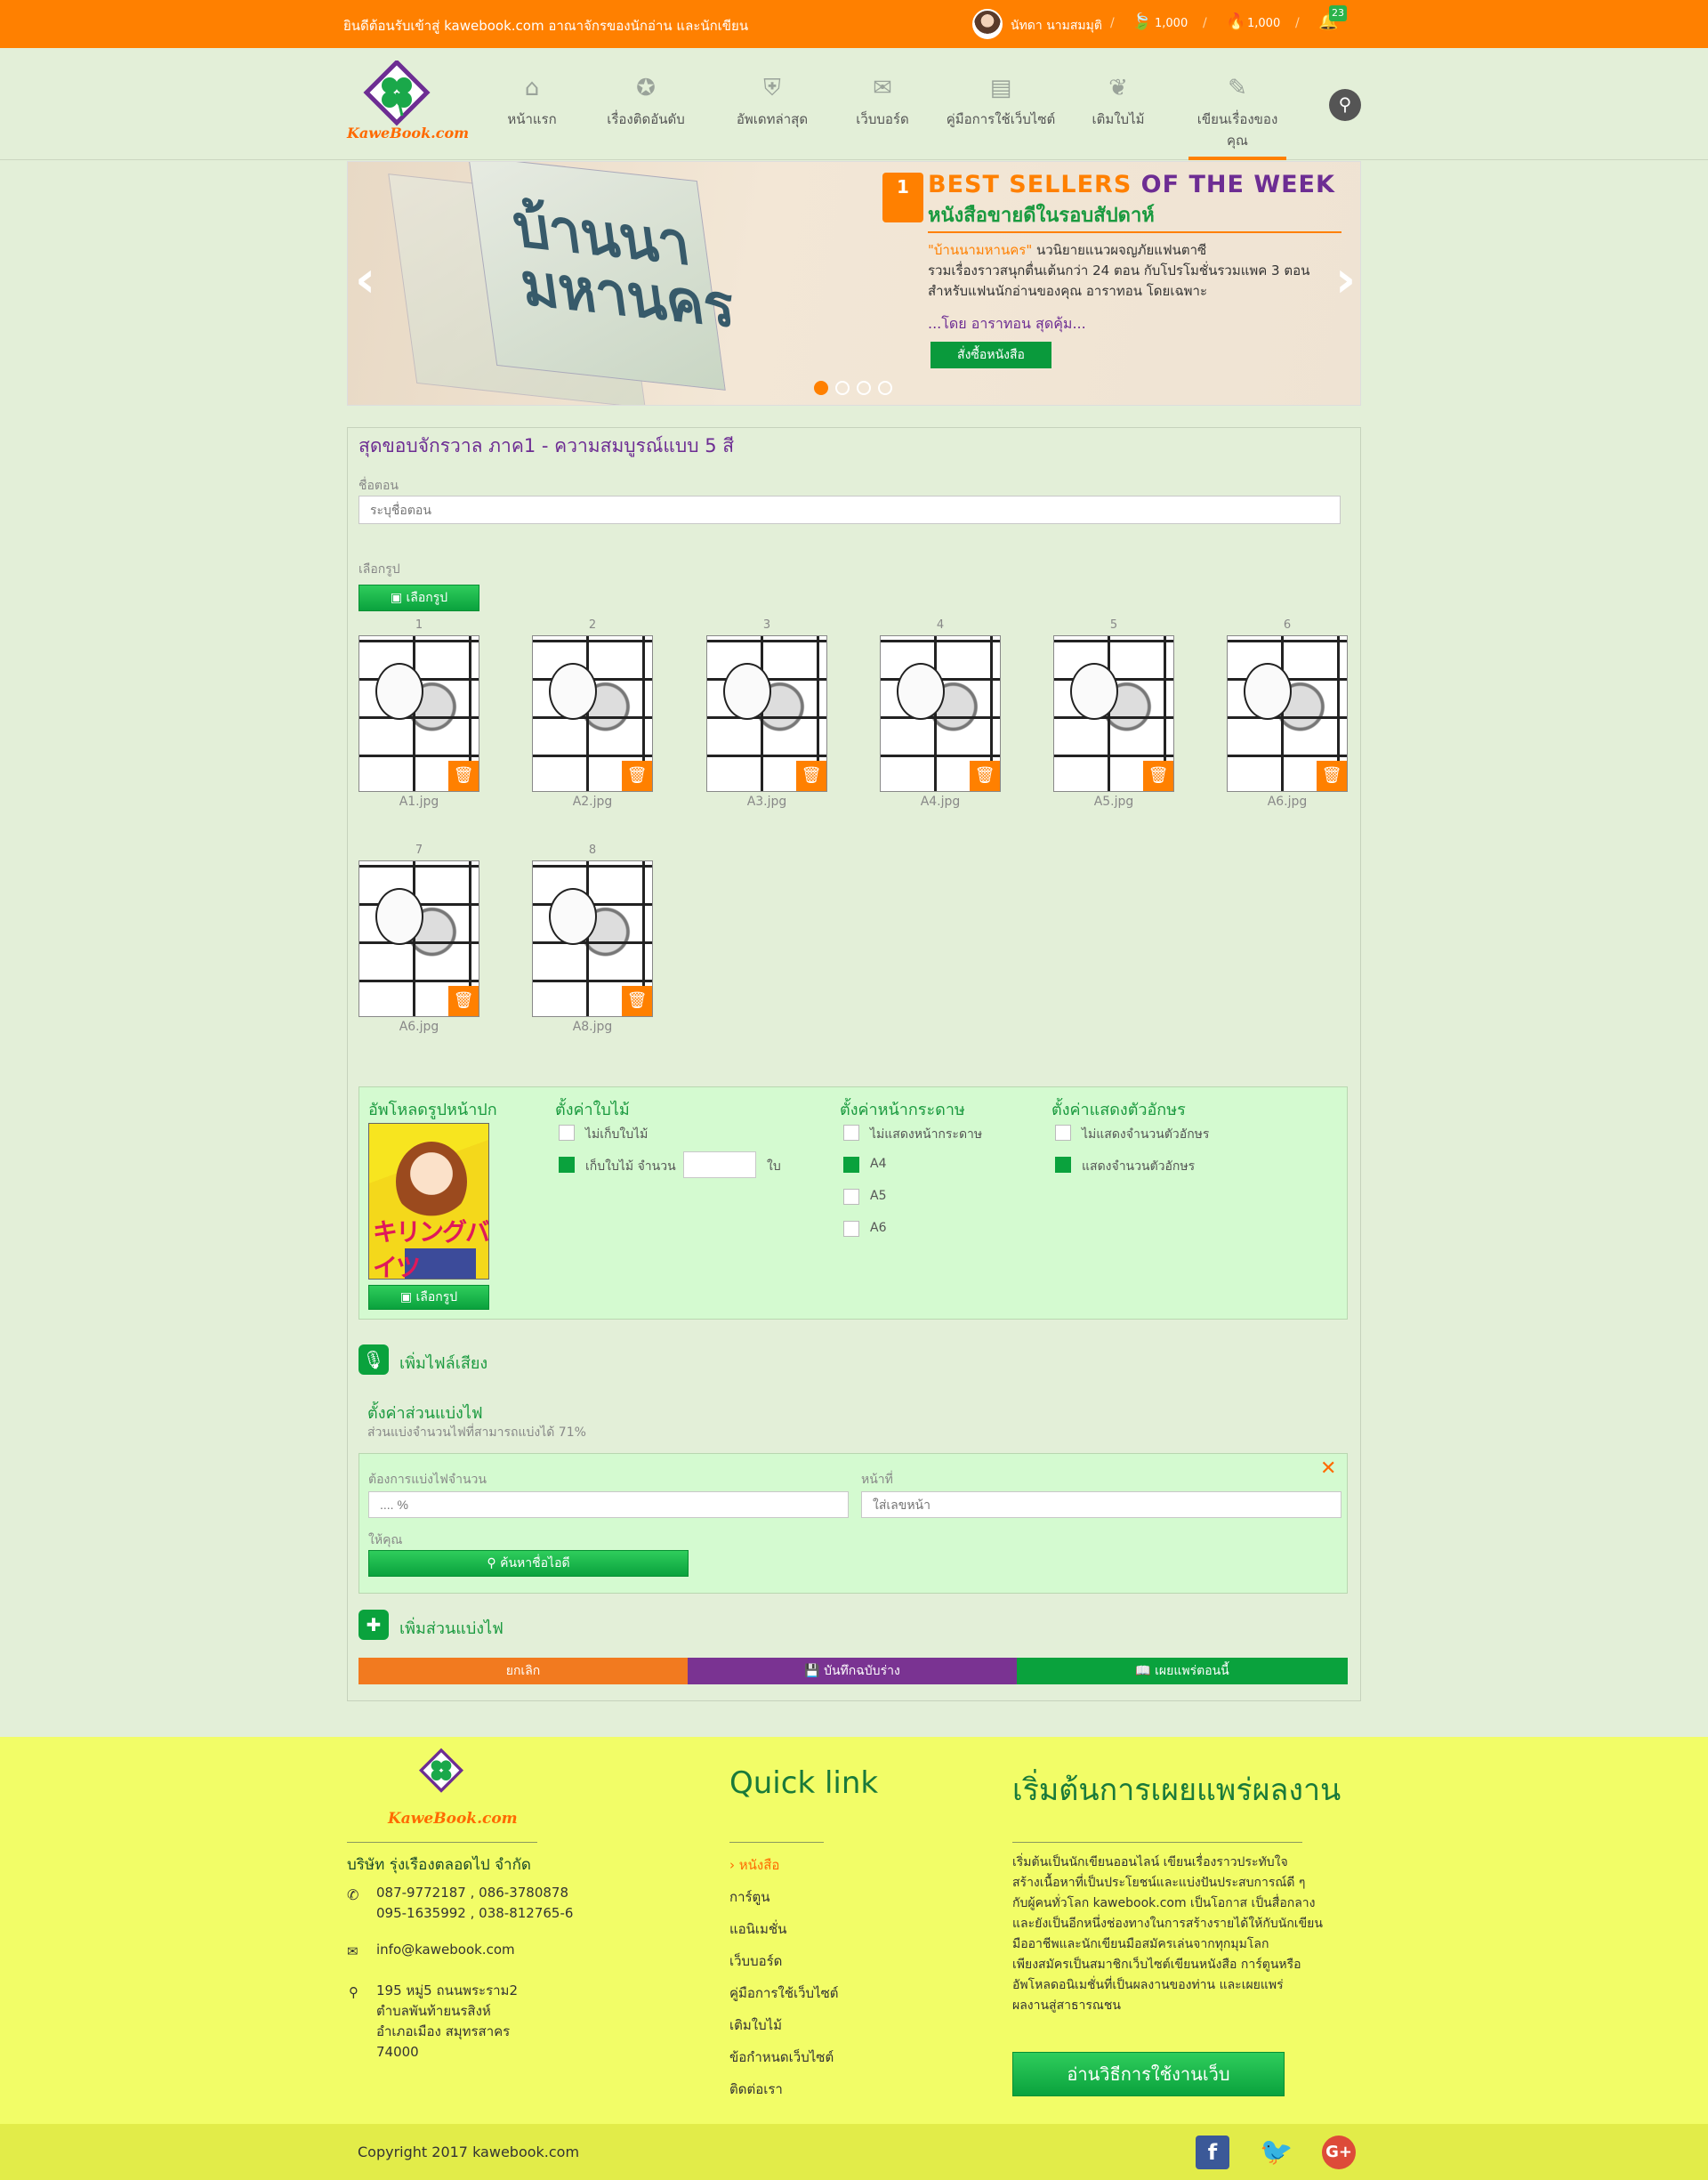 The image size is (1708, 2180). What do you see at coordinates (781, 2058) in the screenshot?
I see `footer-link-terms: ข้อกำหนดเว็บไซต์` at bounding box center [781, 2058].